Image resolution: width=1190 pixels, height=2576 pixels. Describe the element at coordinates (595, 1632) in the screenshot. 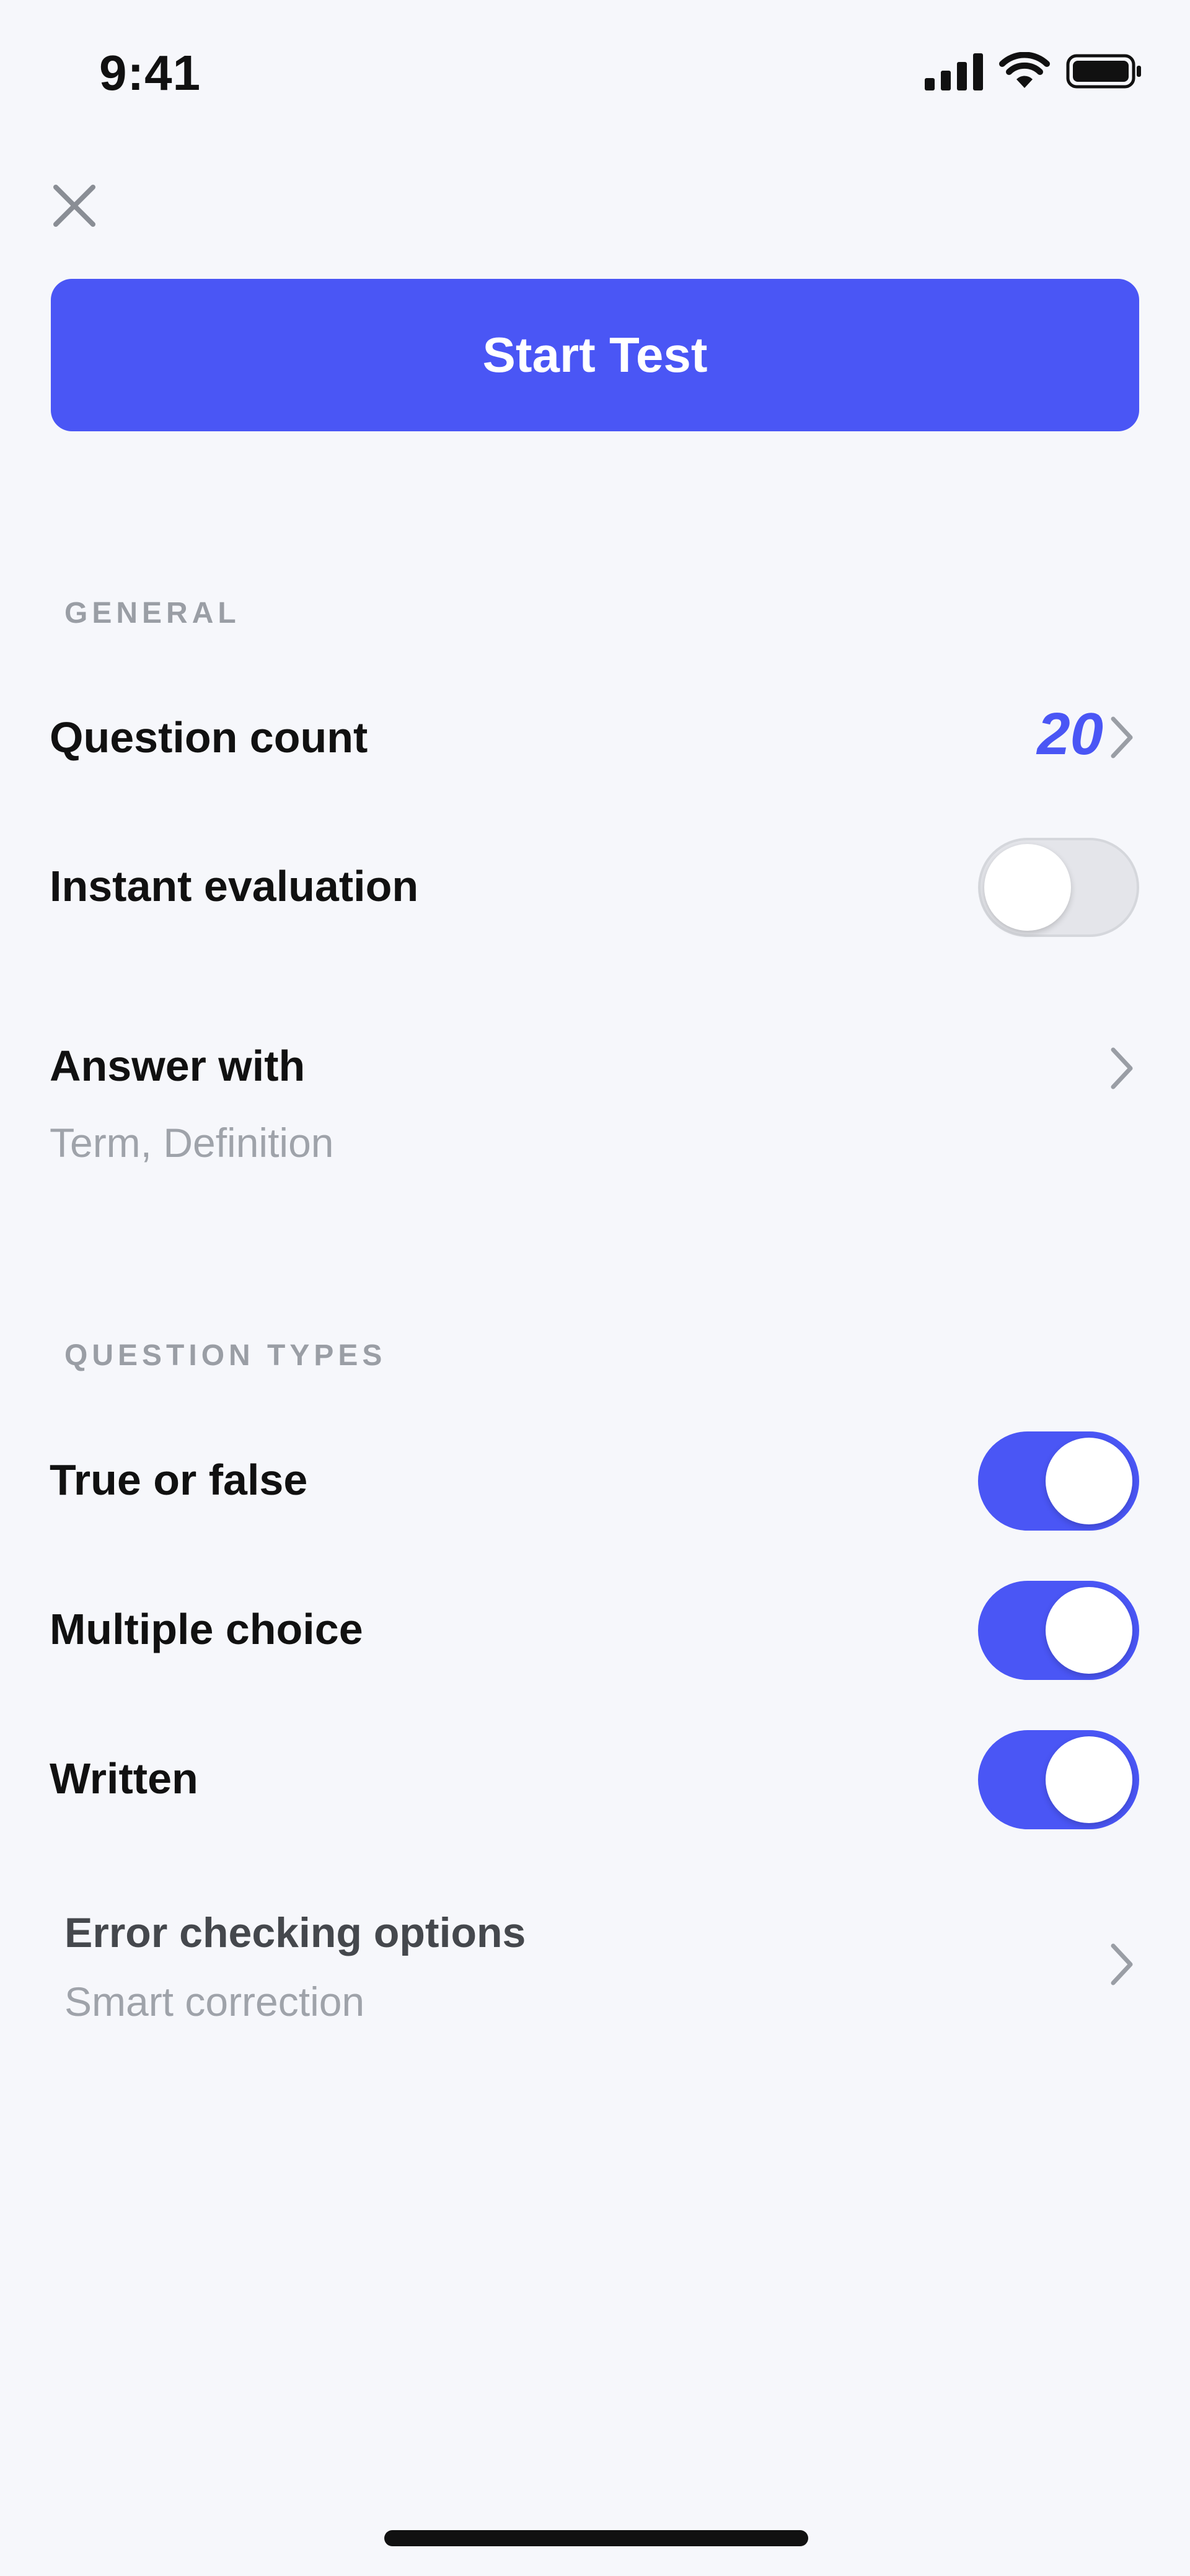

I see `multiple-choice-row: Multiple choice` at that location.